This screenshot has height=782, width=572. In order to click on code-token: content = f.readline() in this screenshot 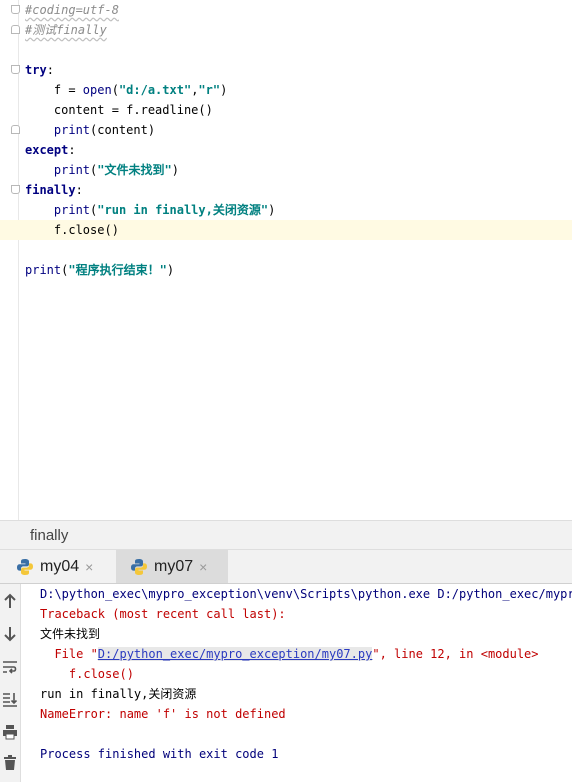, I will do `click(119, 110)`.